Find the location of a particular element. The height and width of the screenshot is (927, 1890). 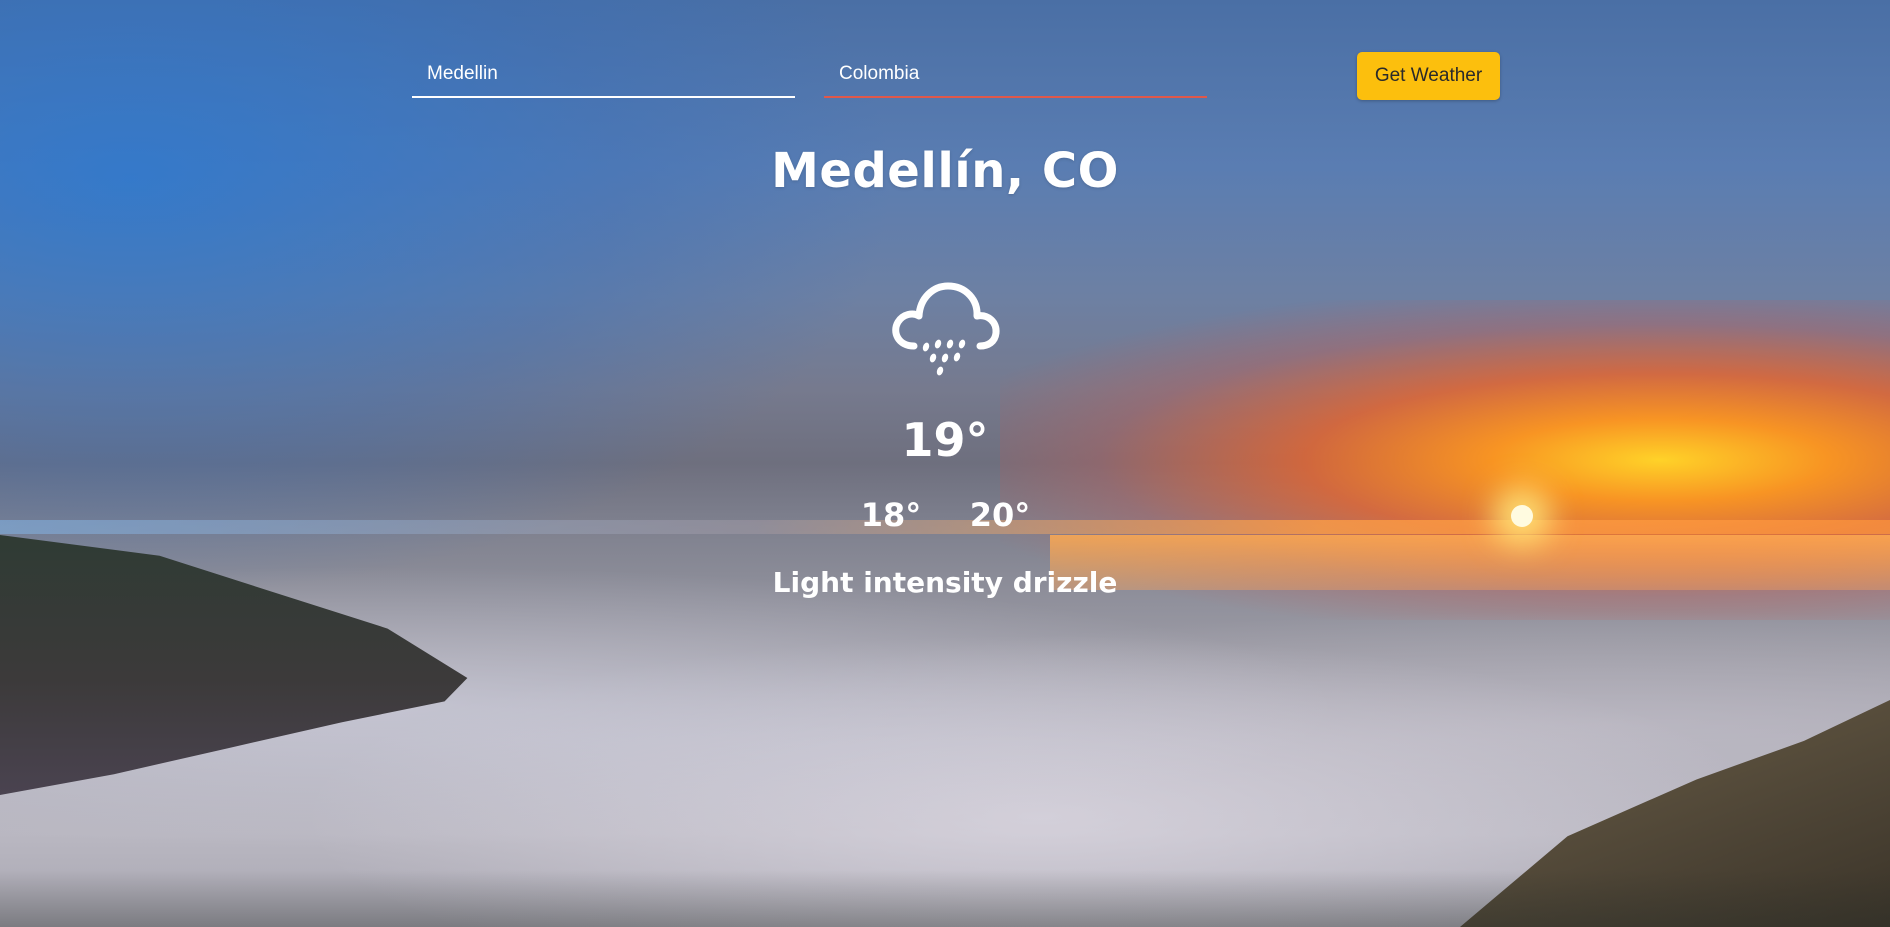

max-temperature: 20° is located at coordinates (1000, 515).